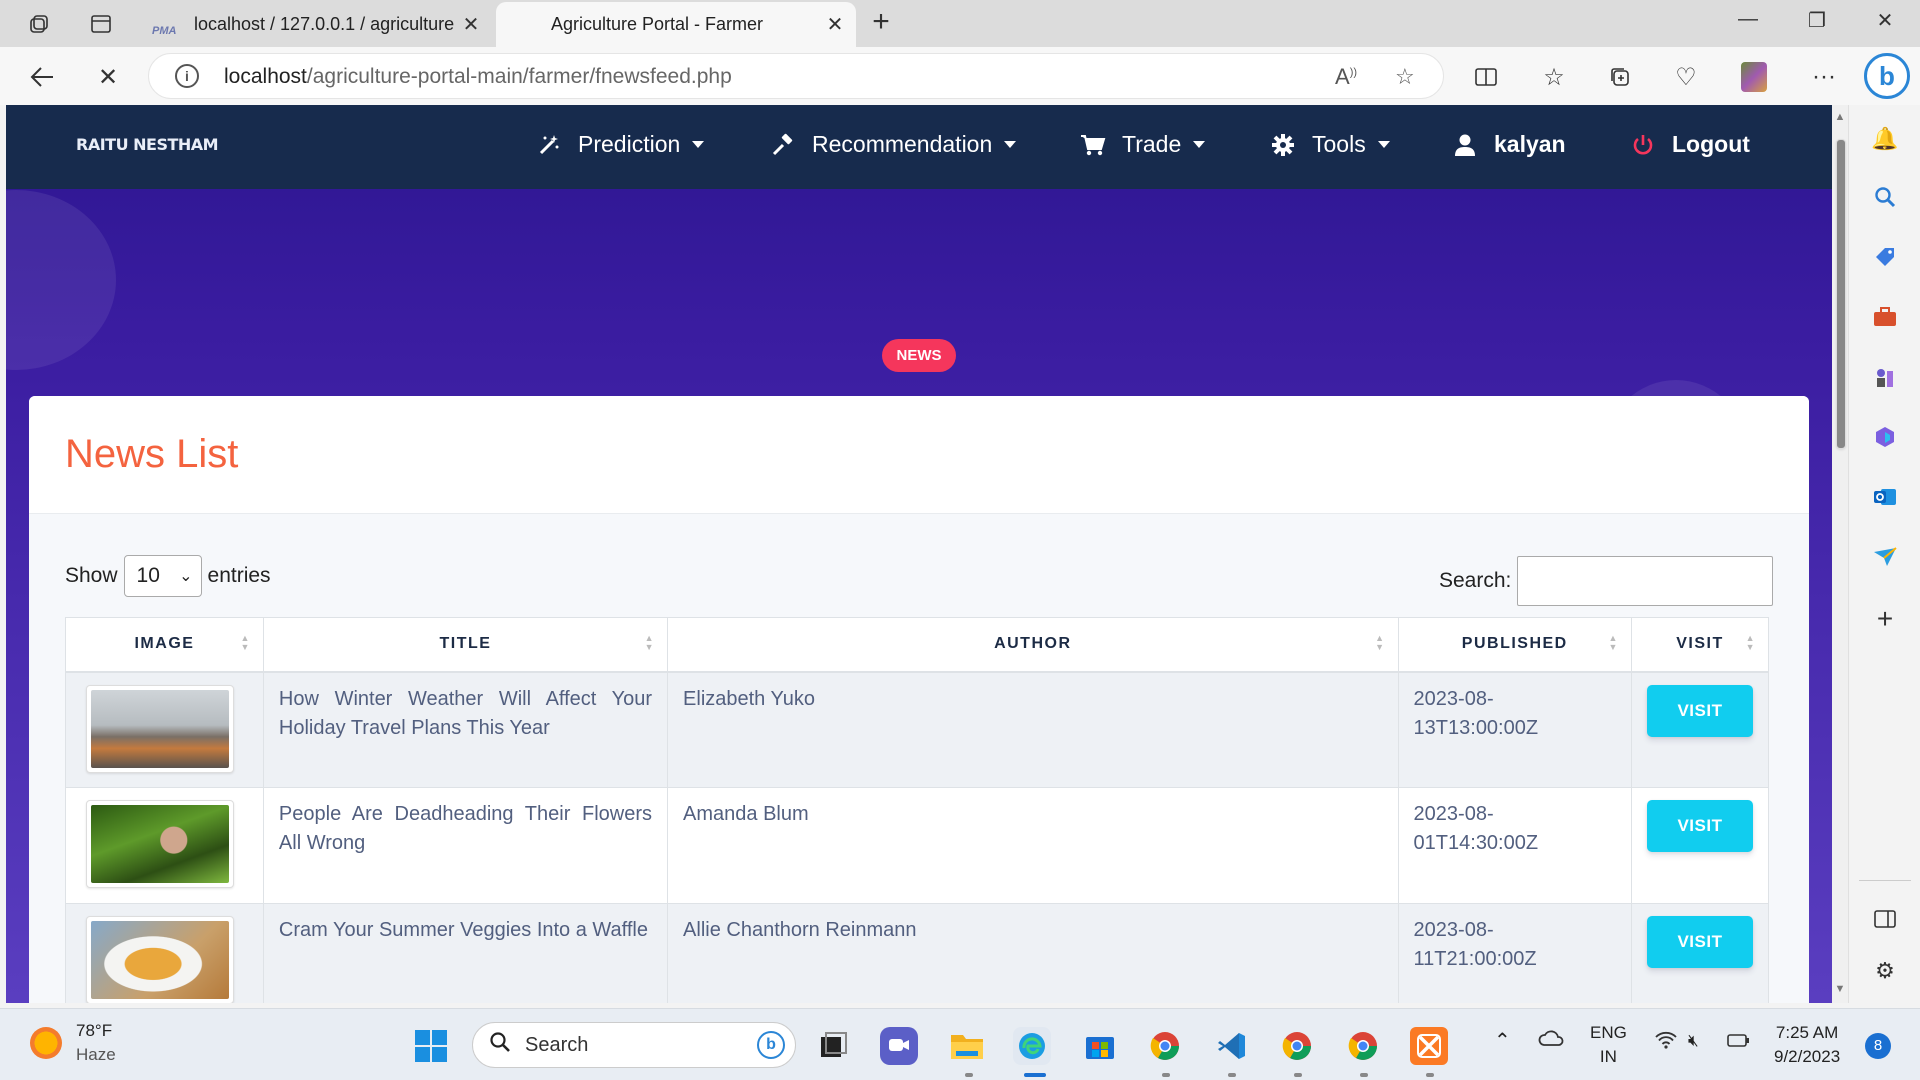 The image size is (1920, 1080). Describe the element at coordinates (1885, 618) in the screenshot. I see `add-icon: +` at that location.